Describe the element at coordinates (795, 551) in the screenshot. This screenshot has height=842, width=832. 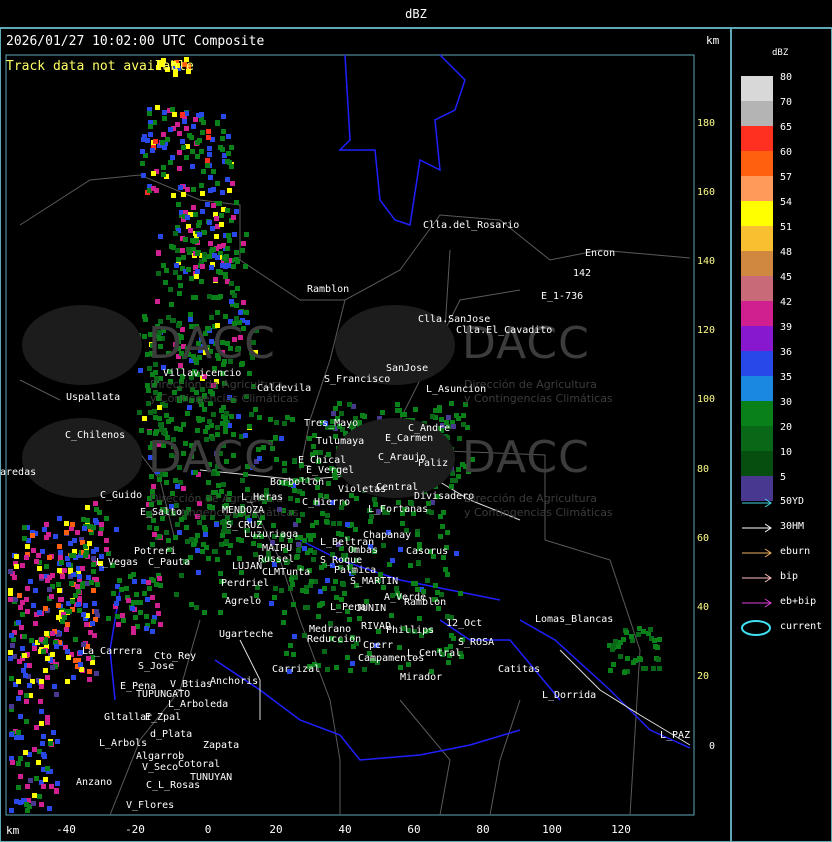
I see `track-legend-label: eburn` at that location.